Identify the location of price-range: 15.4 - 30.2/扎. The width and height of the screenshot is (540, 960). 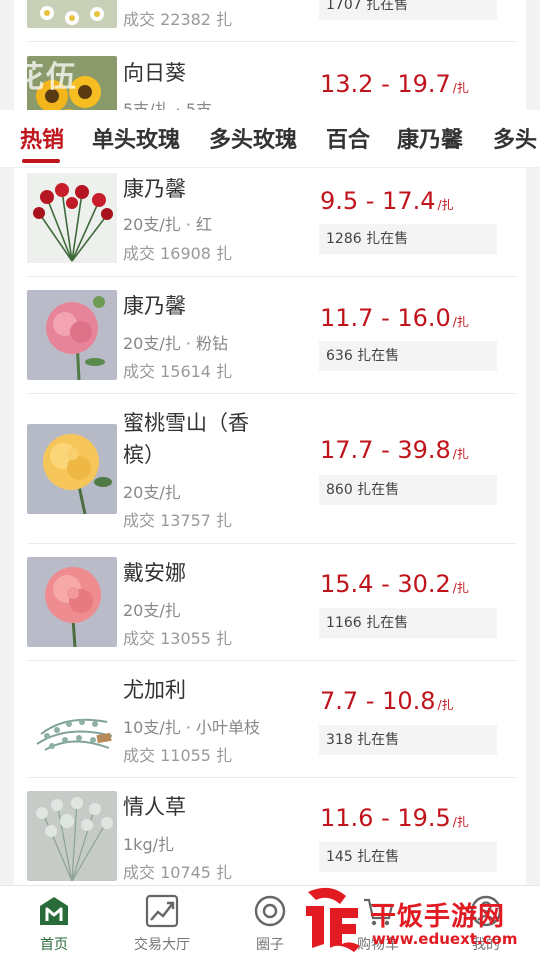
(394, 584).